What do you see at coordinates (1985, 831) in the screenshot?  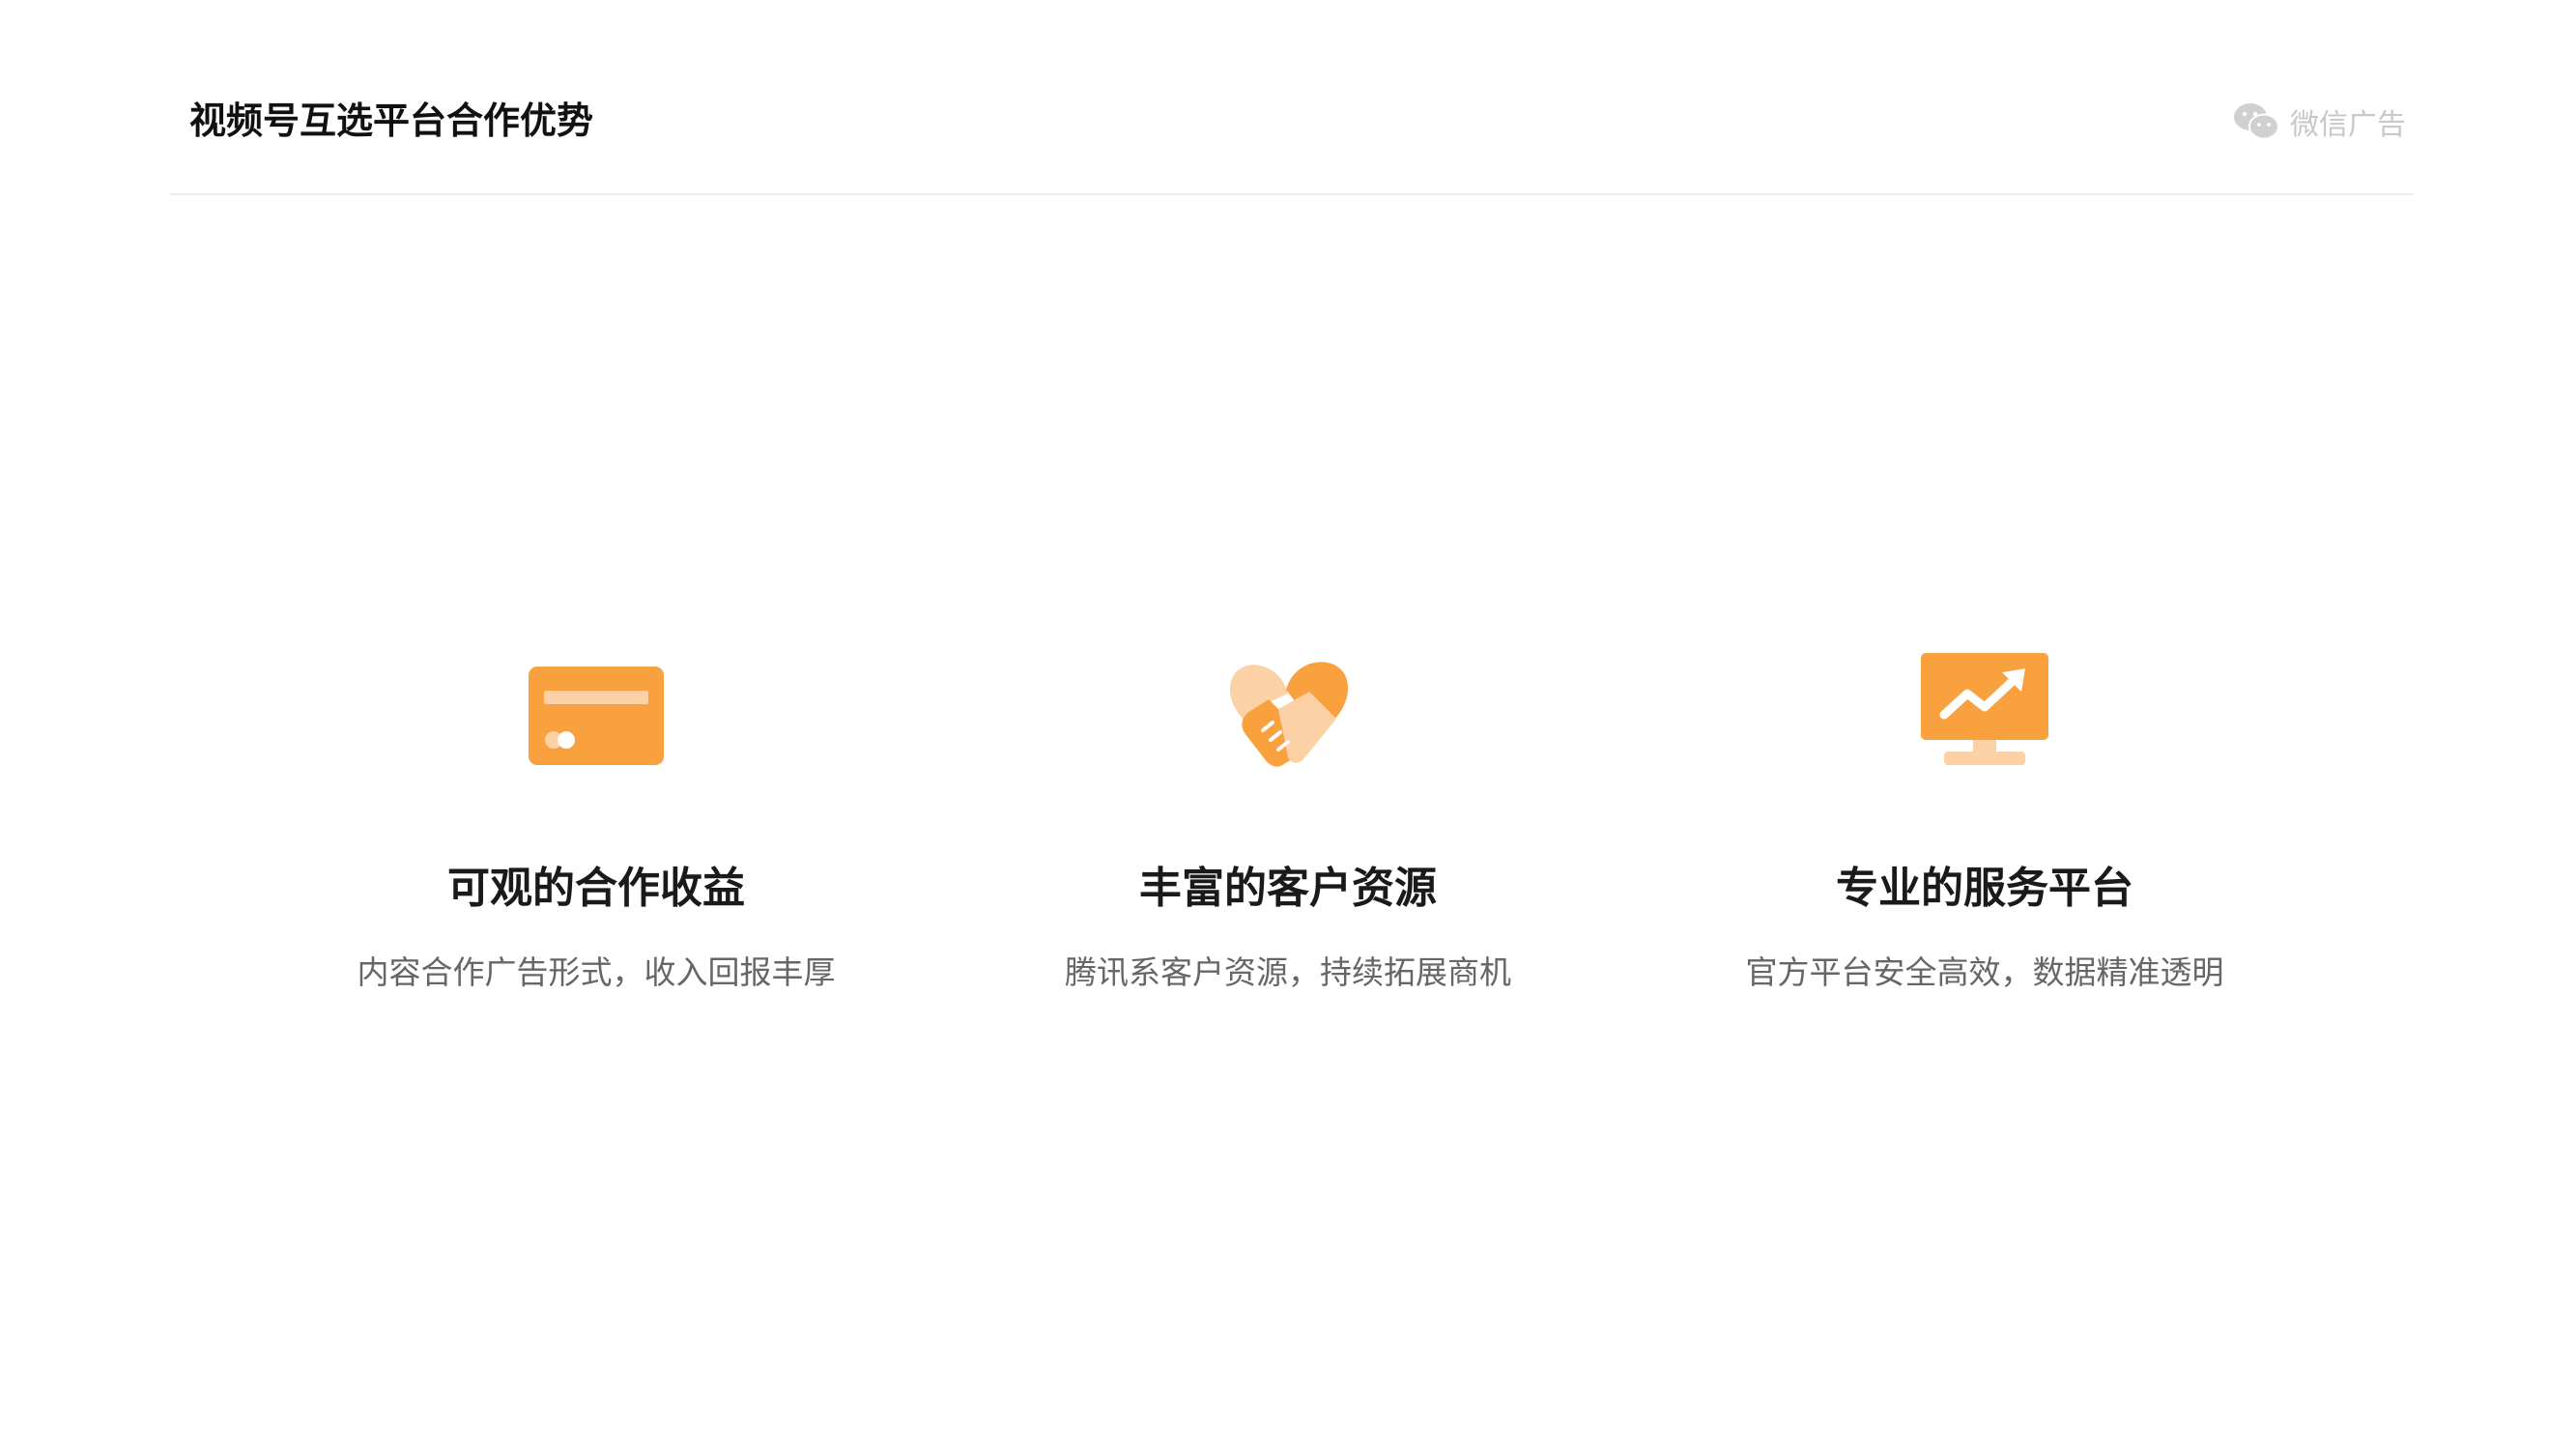 I see `feature-card-platform: 专业的服务平台 官方平台安全高效，数据精准透明` at bounding box center [1985, 831].